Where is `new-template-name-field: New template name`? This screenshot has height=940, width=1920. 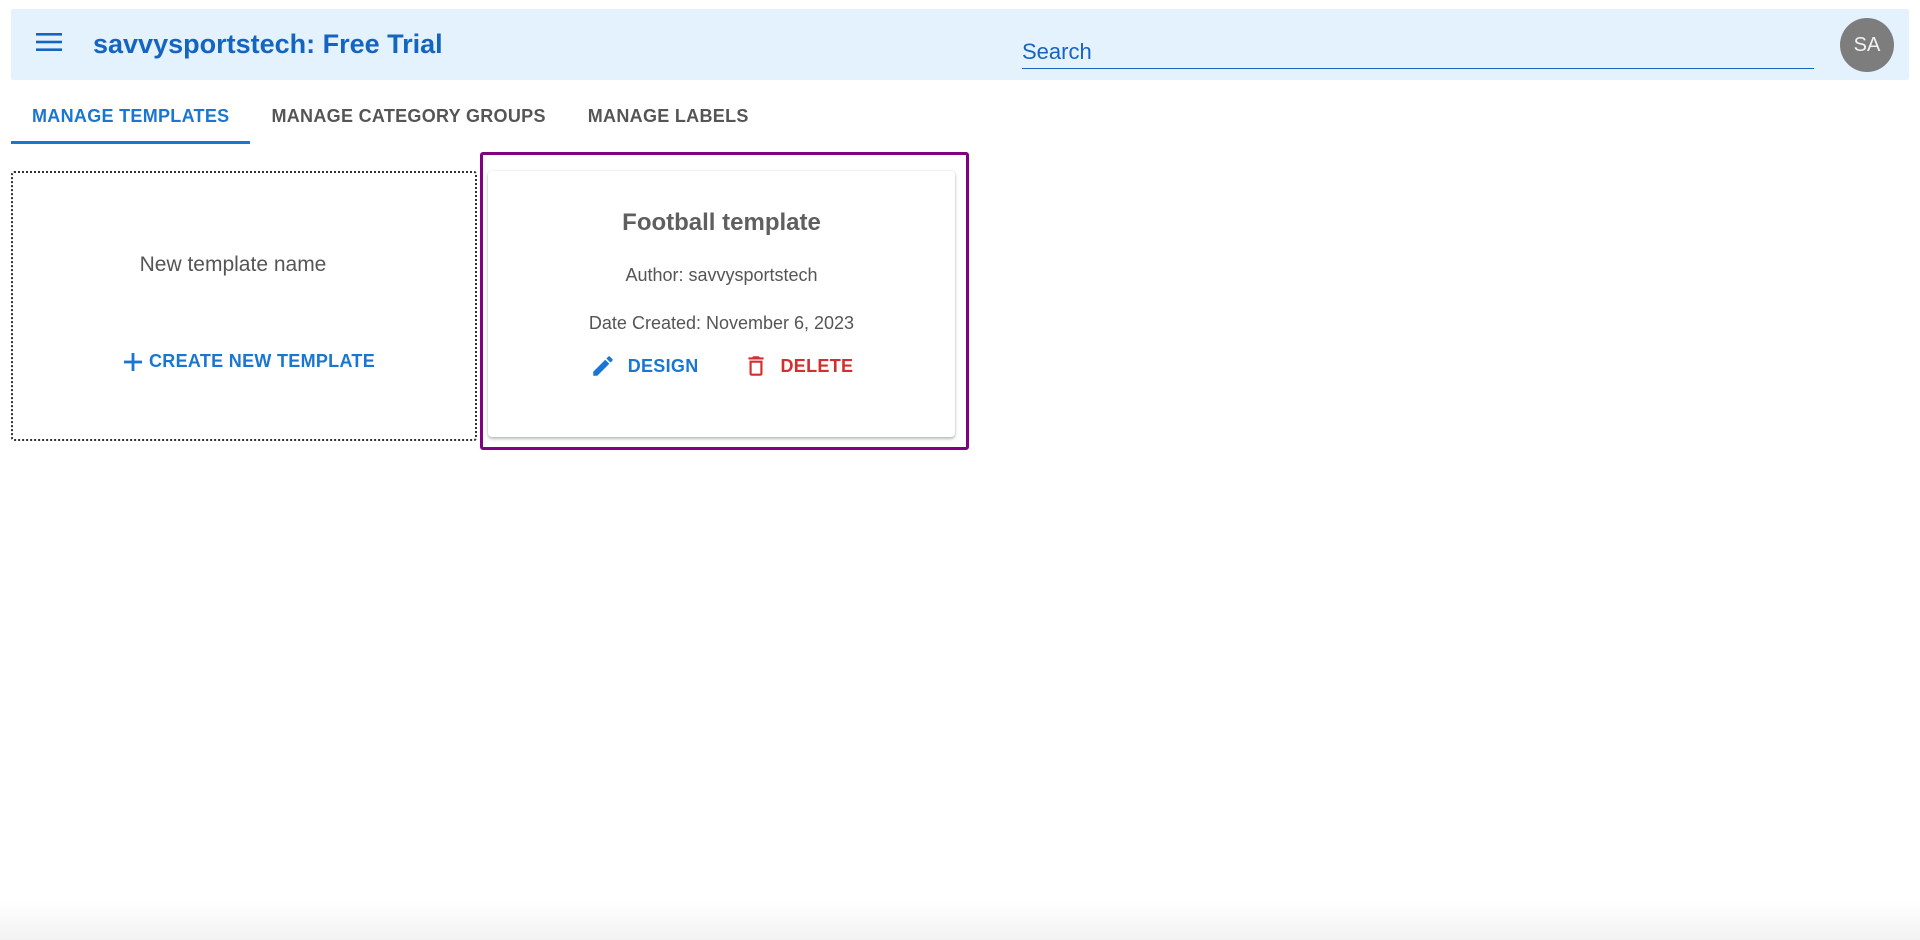
new-template-name-field: New template name is located at coordinates (233, 265).